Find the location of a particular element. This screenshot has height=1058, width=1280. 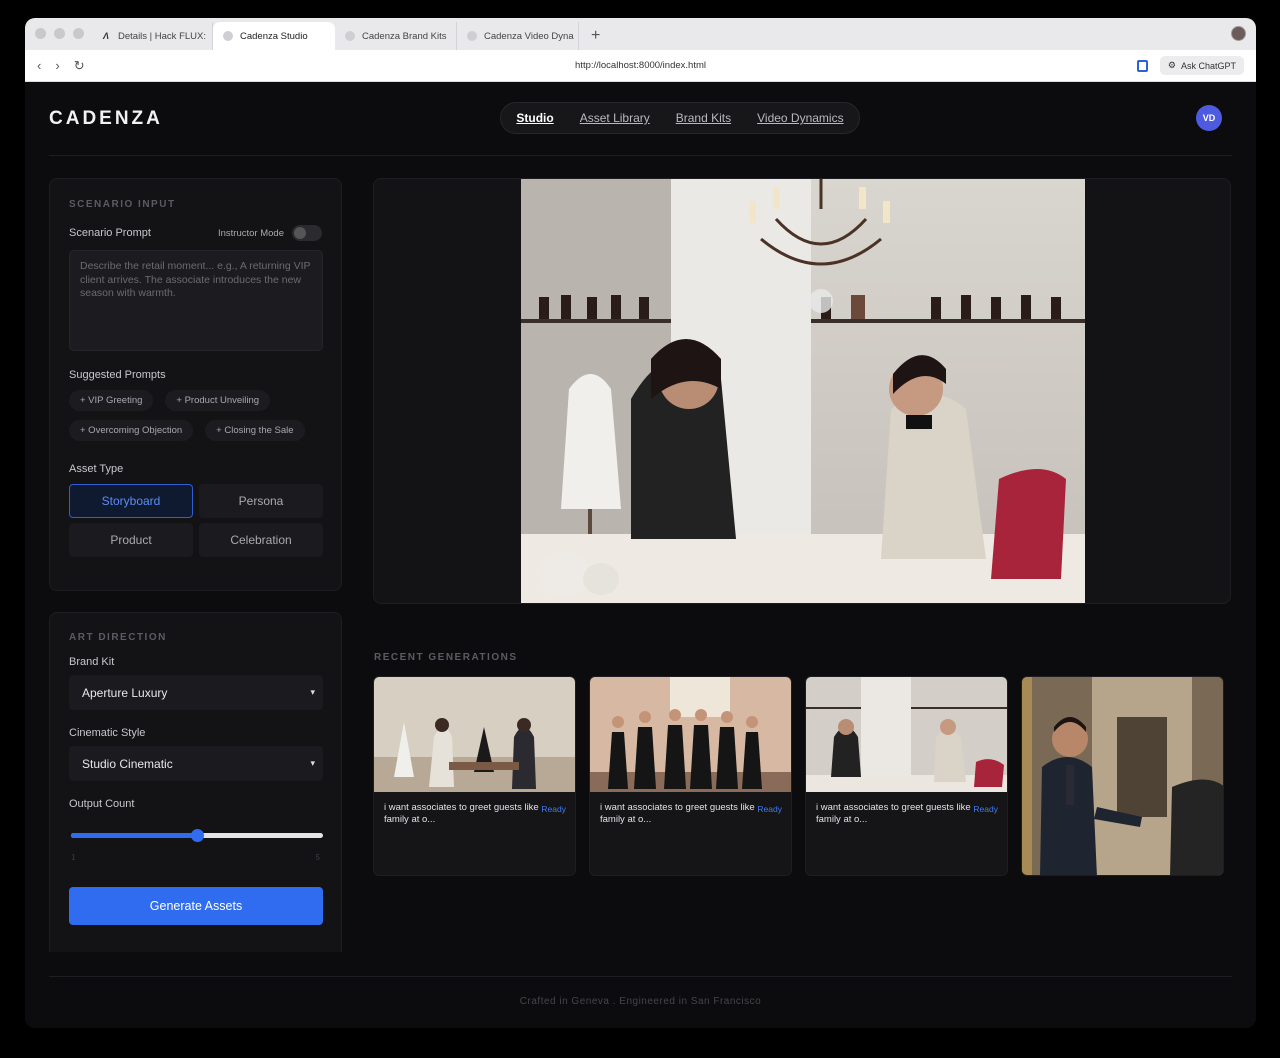

minimize-window-icon is located at coordinates (59, 33).